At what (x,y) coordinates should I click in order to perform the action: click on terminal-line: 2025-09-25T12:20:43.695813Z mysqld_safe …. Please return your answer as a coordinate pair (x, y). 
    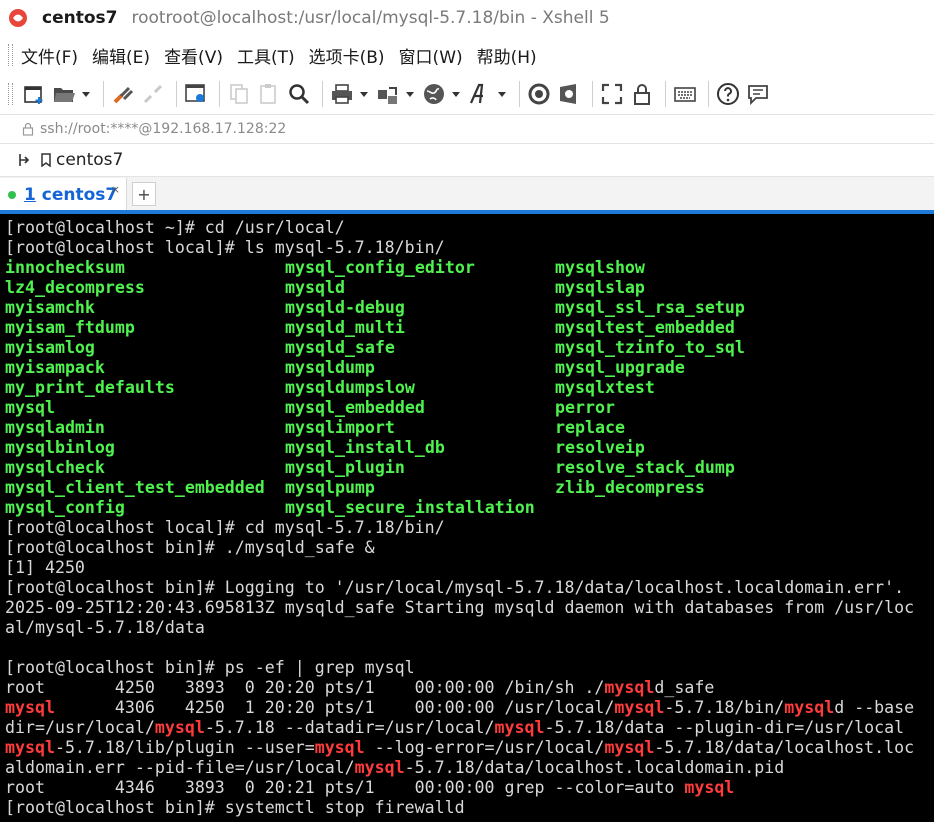
    Looking at the image, I should click on (460, 607).